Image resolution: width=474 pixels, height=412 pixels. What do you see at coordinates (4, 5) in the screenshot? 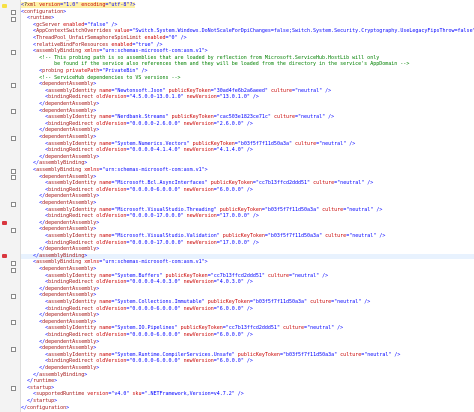
I see `bookmark-icon` at bounding box center [4, 5].